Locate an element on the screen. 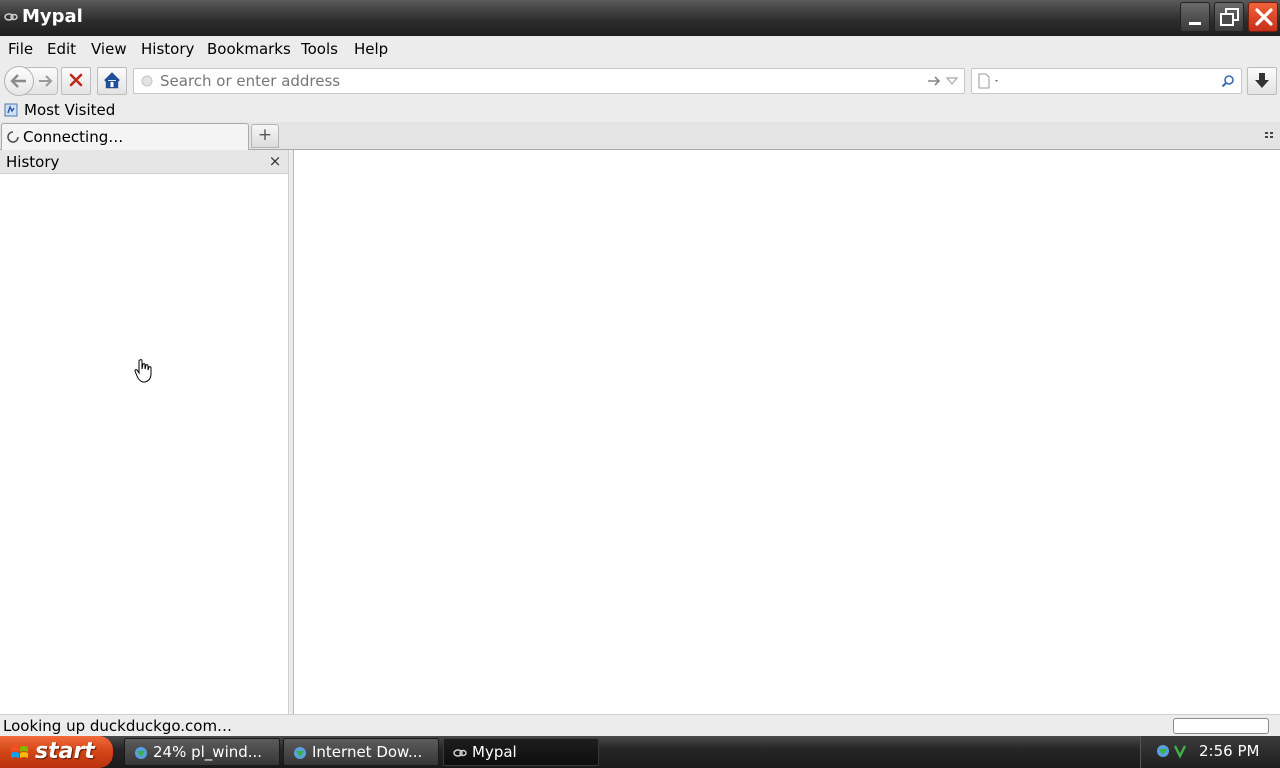  downloads-button is located at coordinates (1262, 81).